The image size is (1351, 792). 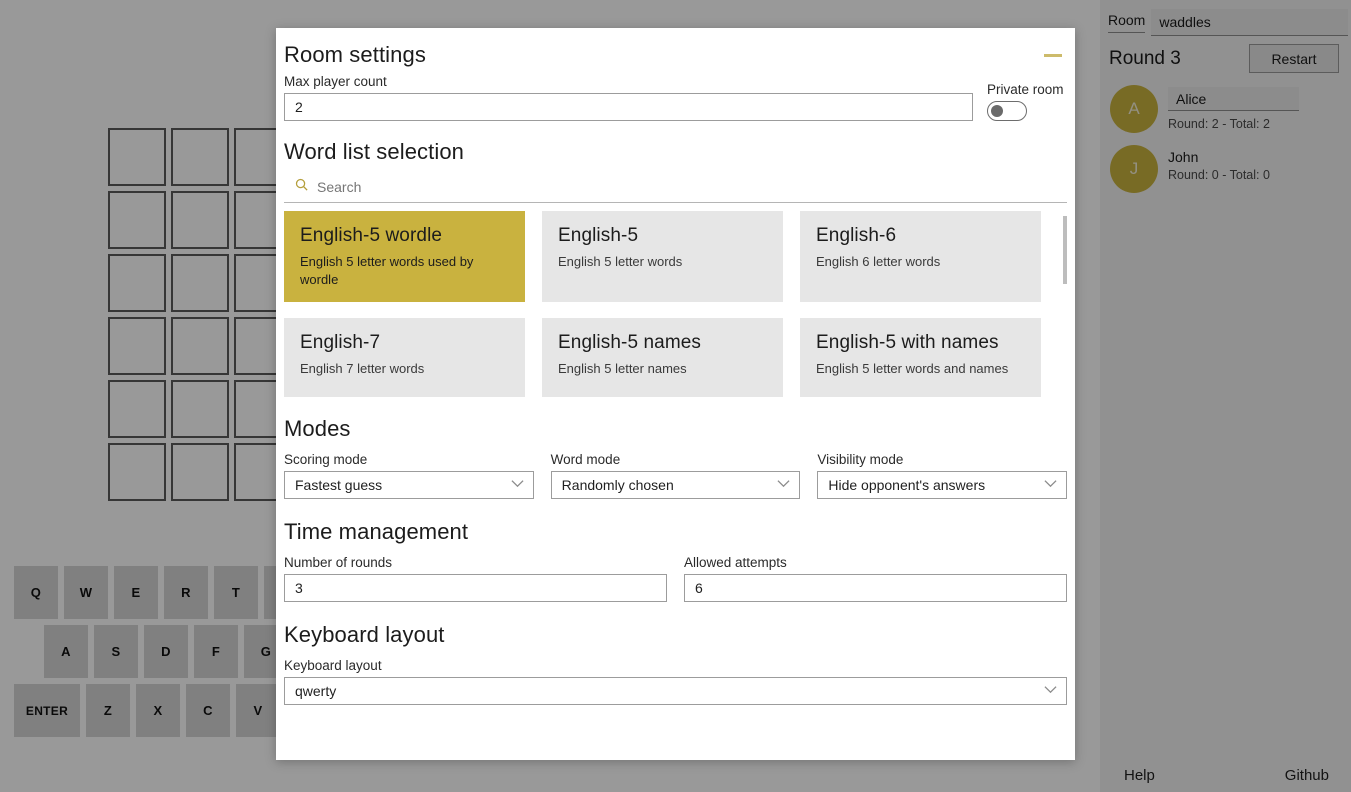 I want to click on number-of-rounds-group: Number of rounds, so click(x=475, y=578).